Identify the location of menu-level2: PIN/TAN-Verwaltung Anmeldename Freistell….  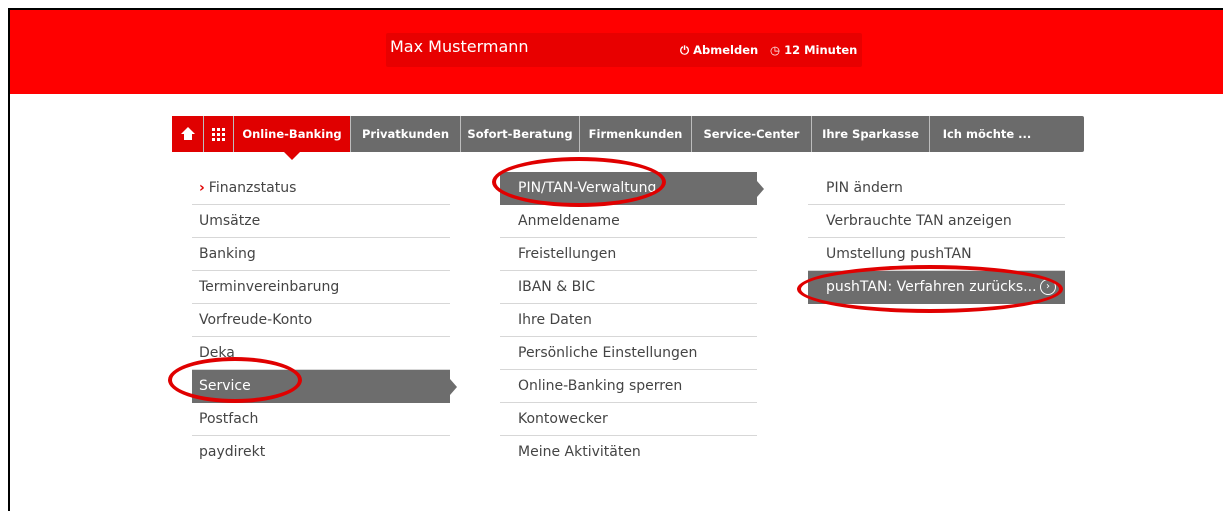
(632, 320).